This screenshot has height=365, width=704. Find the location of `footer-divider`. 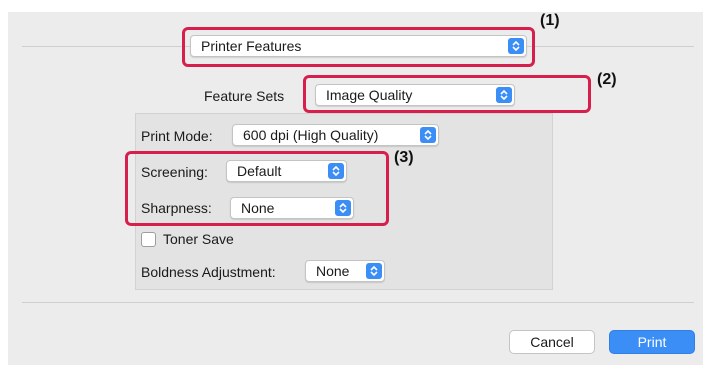

footer-divider is located at coordinates (358, 302).